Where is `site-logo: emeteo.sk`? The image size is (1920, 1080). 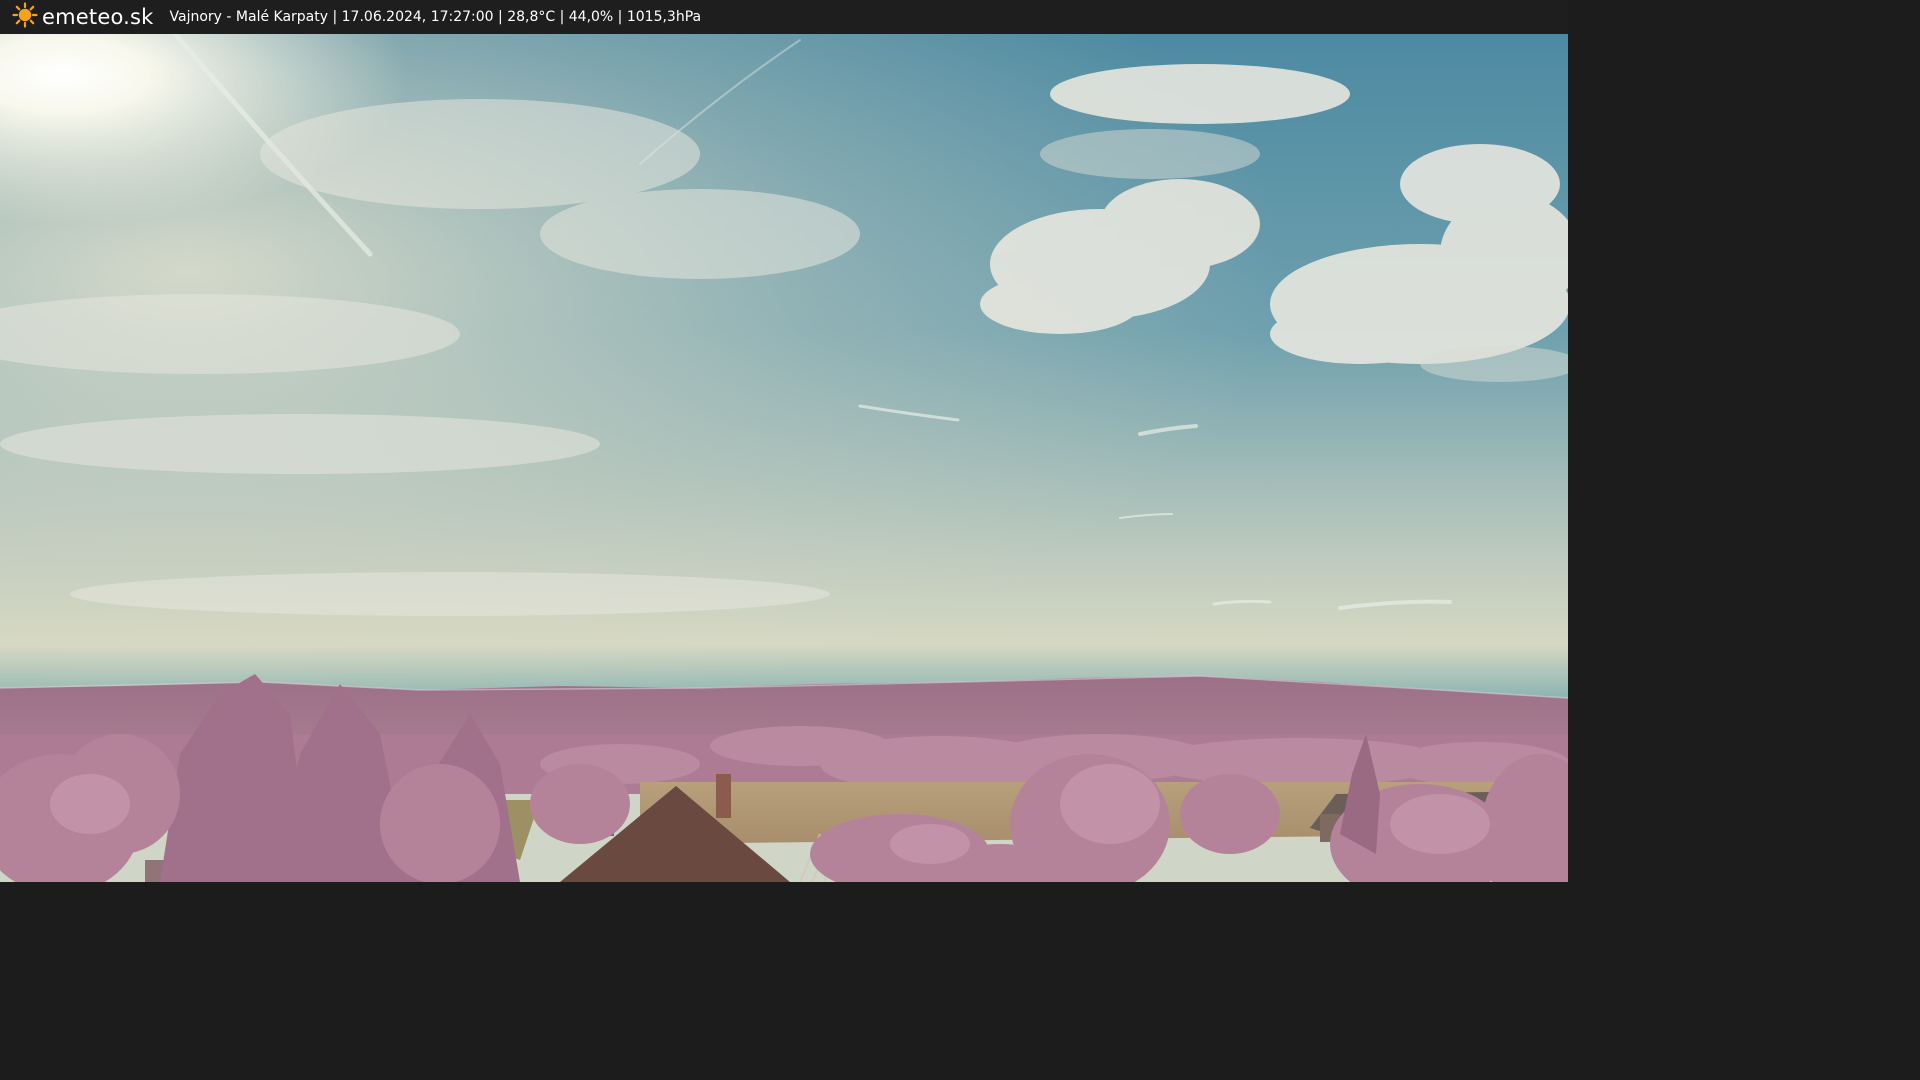
site-logo: emeteo.sk is located at coordinates (83, 17).